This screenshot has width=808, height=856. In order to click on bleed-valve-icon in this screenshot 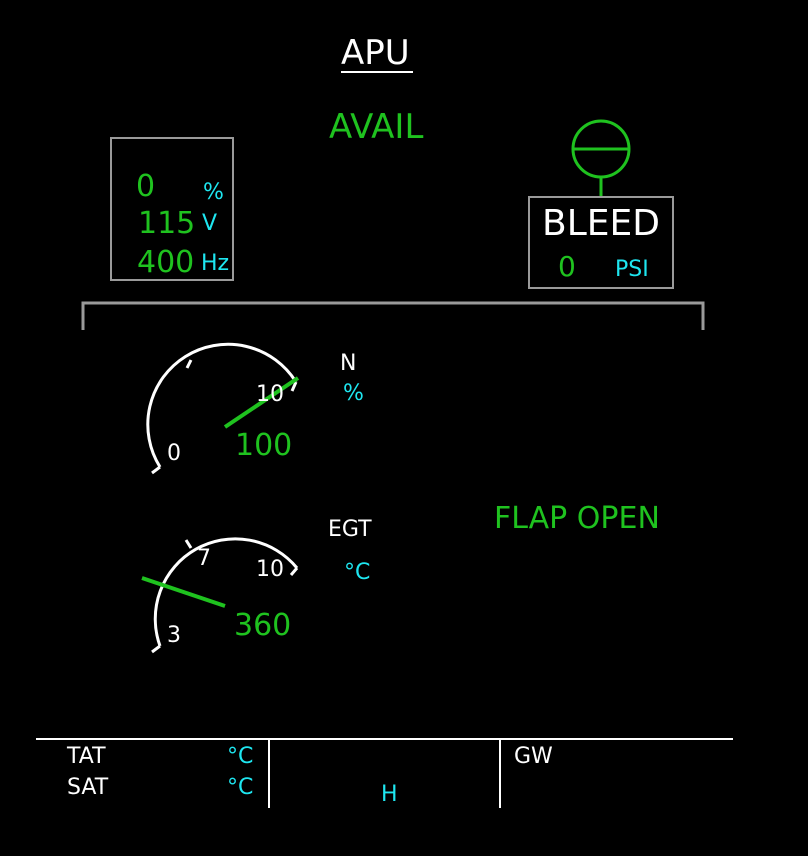, I will do `click(601, 157)`.